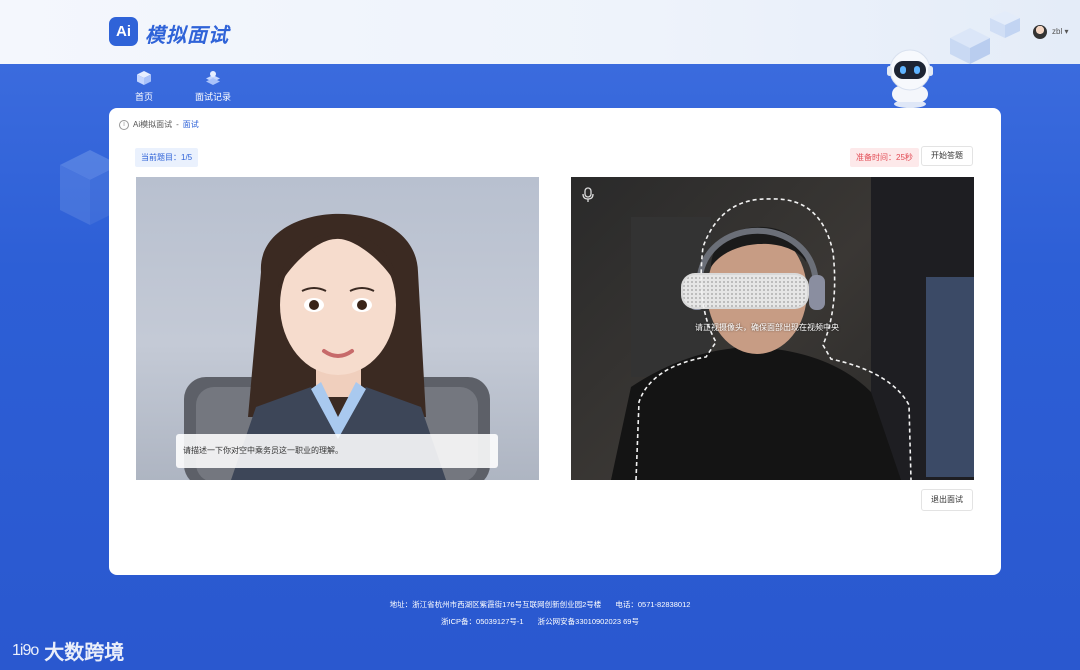  What do you see at coordinates (337, 451) in the screenshot?
I see `question-subtitle: 请描述一下你对空中乘务员这一职业的理解。` at bounding box center [337, 451].